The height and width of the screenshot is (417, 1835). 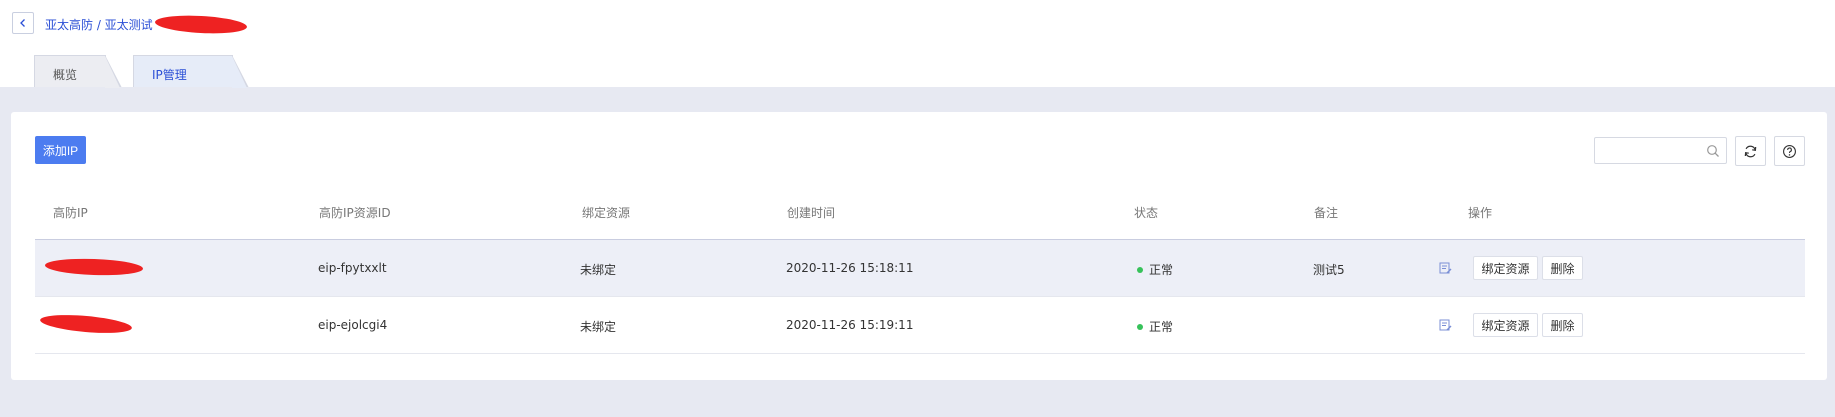 What do you see at coordinates (169, 75) in the screenshot?
I see `tab-label: IP管理` at bounding box center [169, 75].